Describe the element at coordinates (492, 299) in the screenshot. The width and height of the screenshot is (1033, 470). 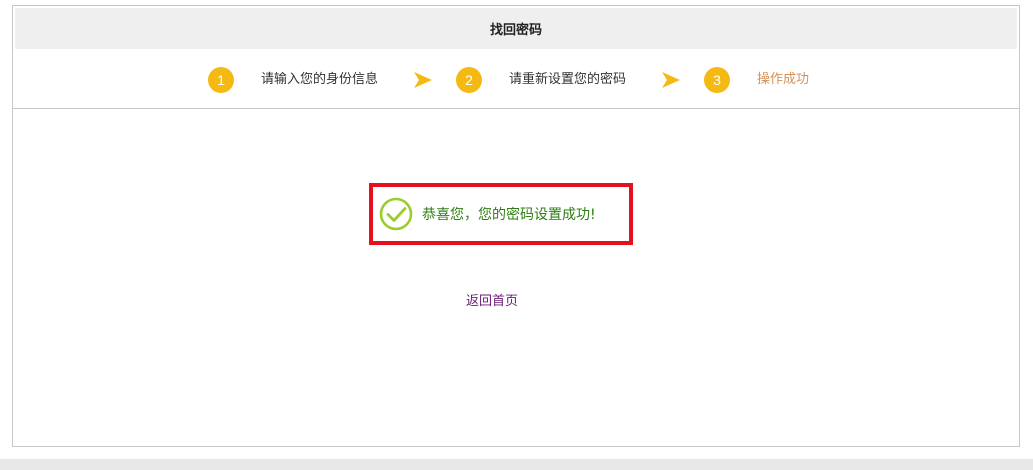
I see `back-to-home-link: 返回首页` at that location.